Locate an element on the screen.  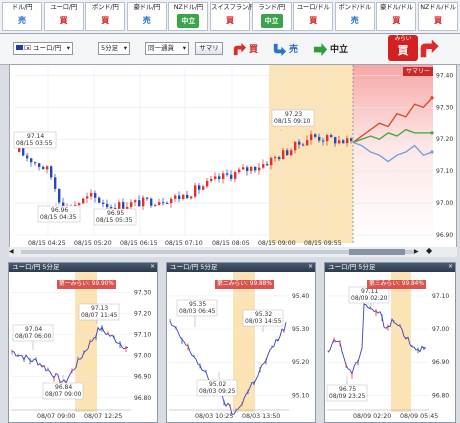
sell-label: 売 is located at coordinates (294, 50).